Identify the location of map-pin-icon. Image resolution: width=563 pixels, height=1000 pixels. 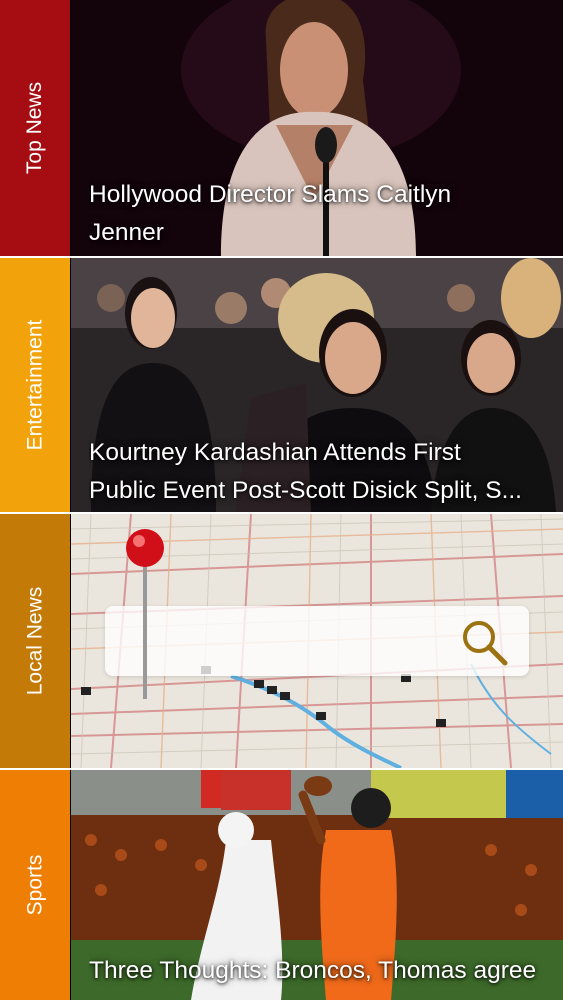
(145, 614).